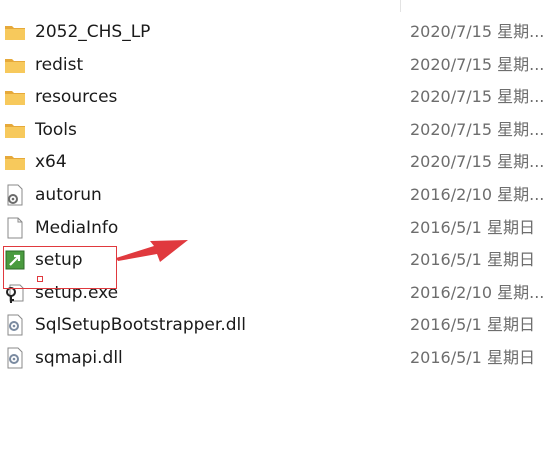 The width and height of the screenshot is (555, 457). I want to click on annotation-arrow-icon, so click(152, 251).